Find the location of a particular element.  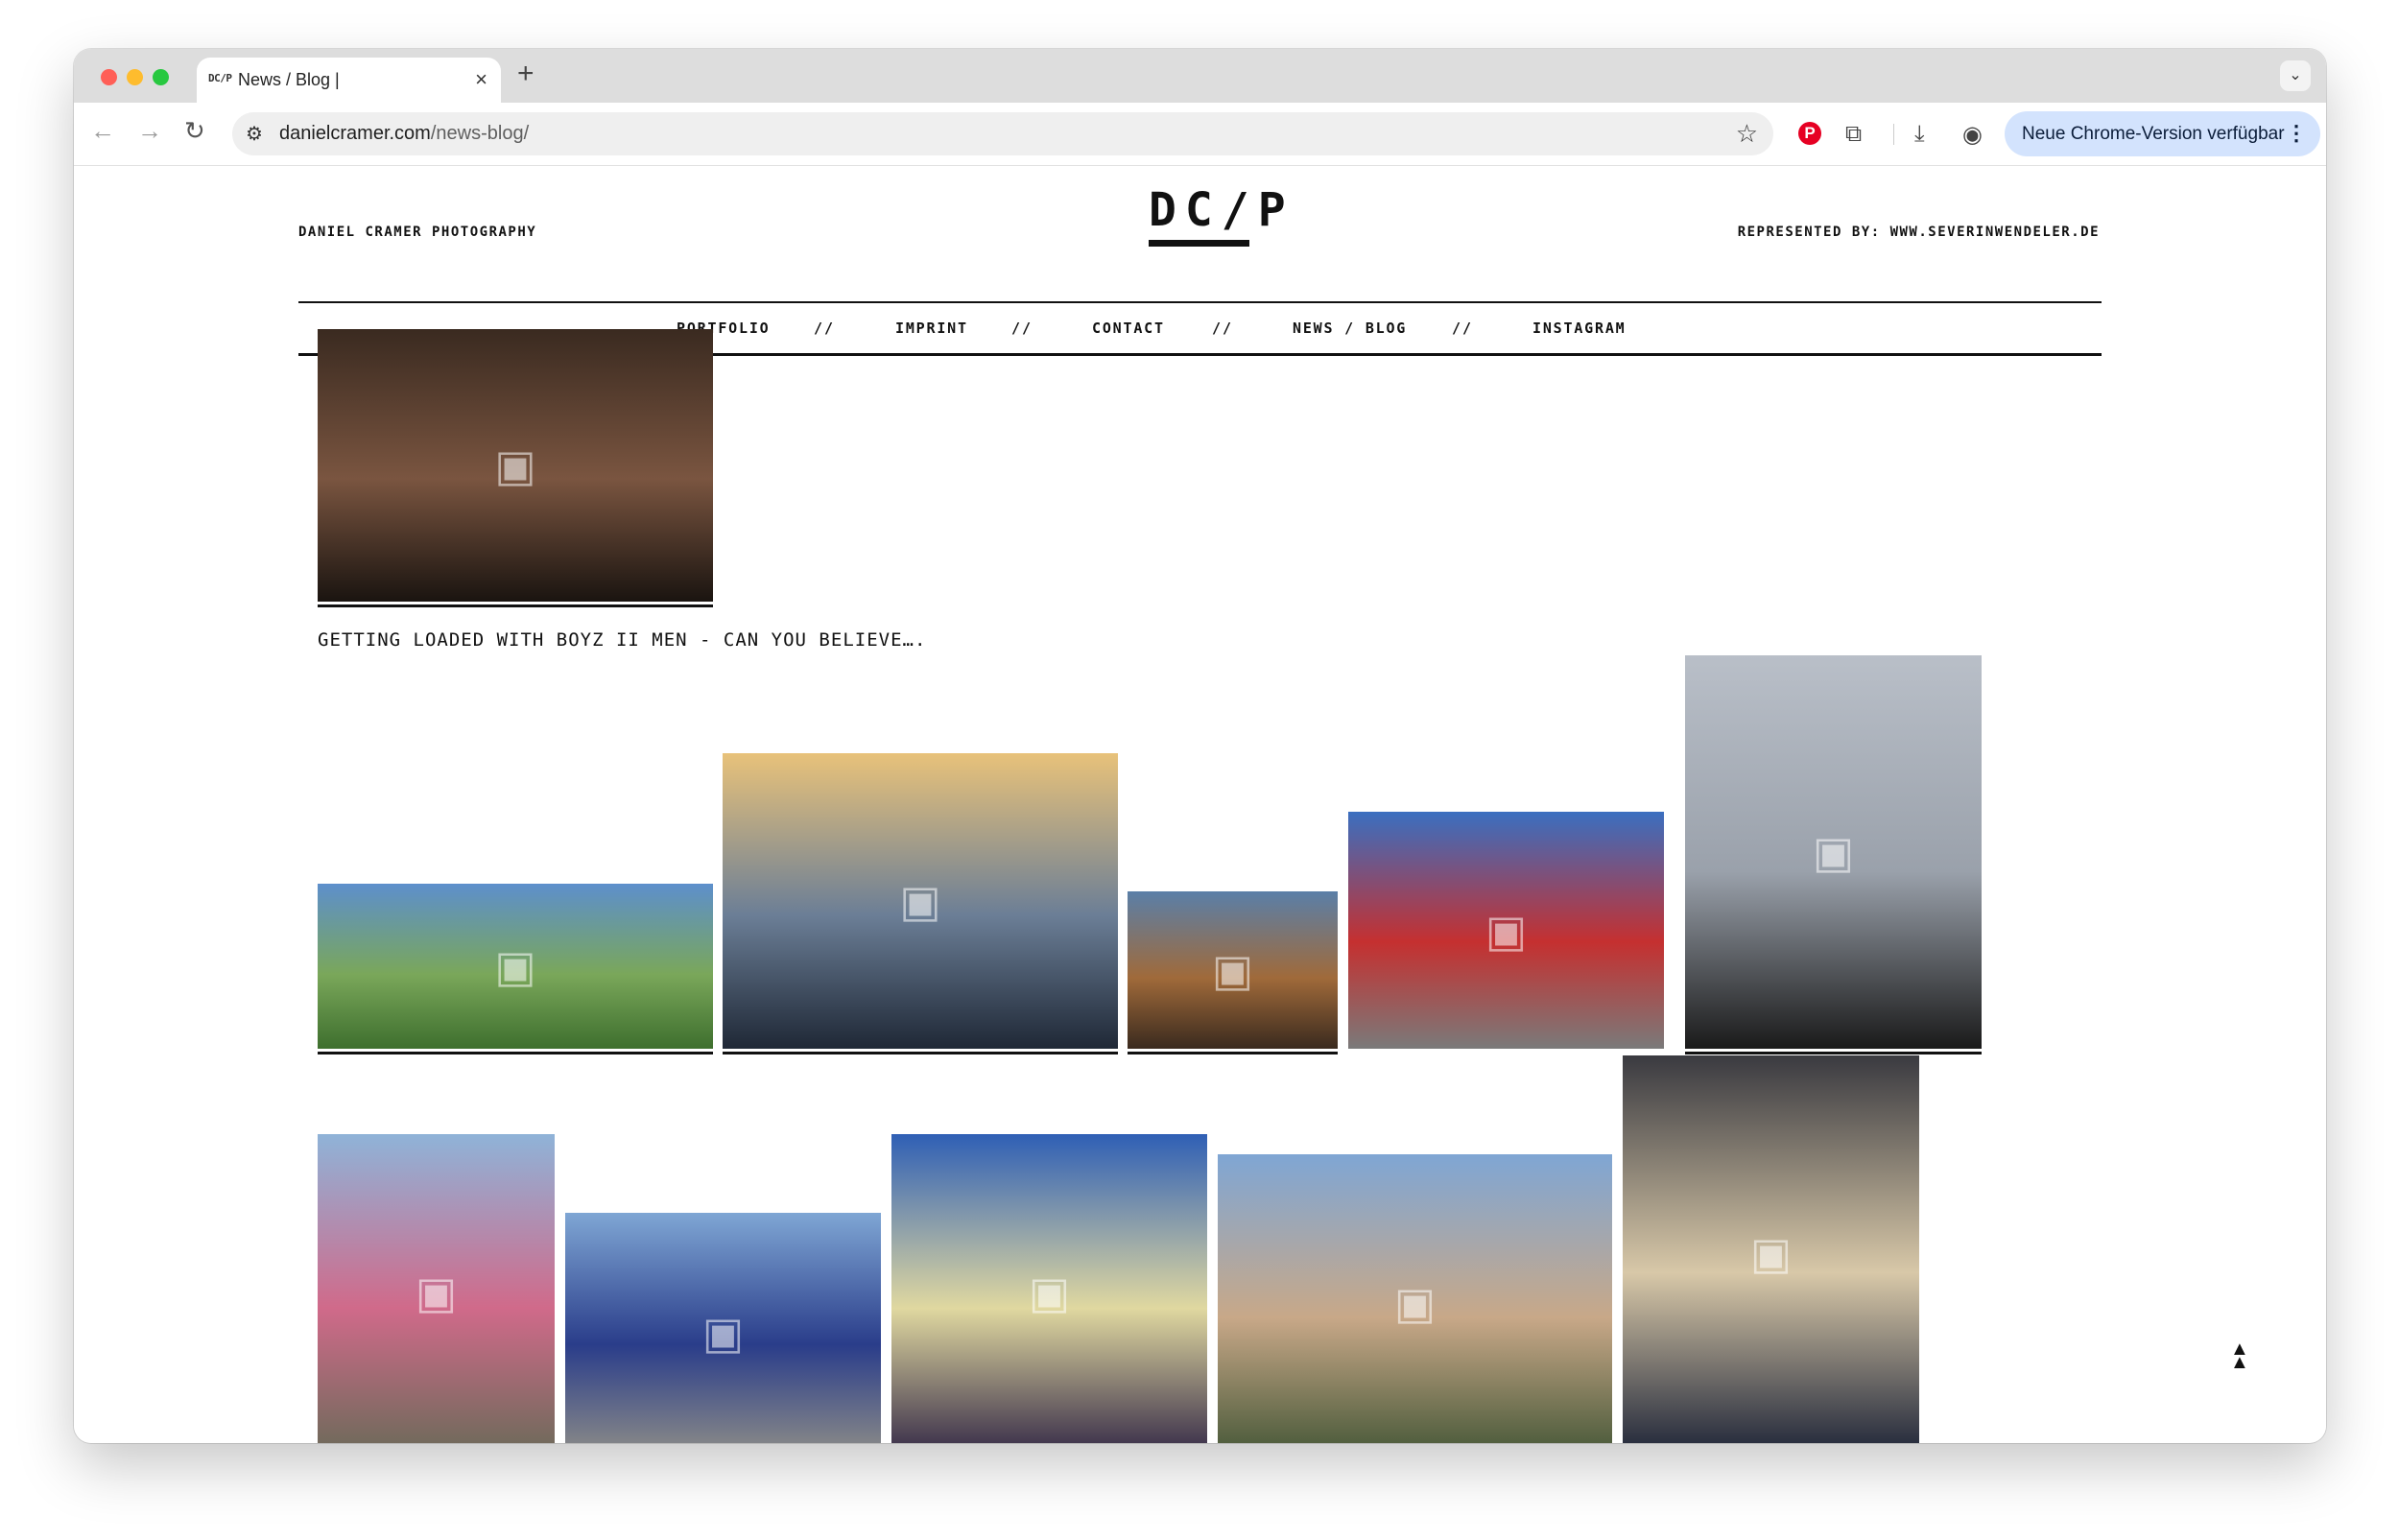

url-text: danielcramer.com/news-blog/ is located at coordinates (404, 134).